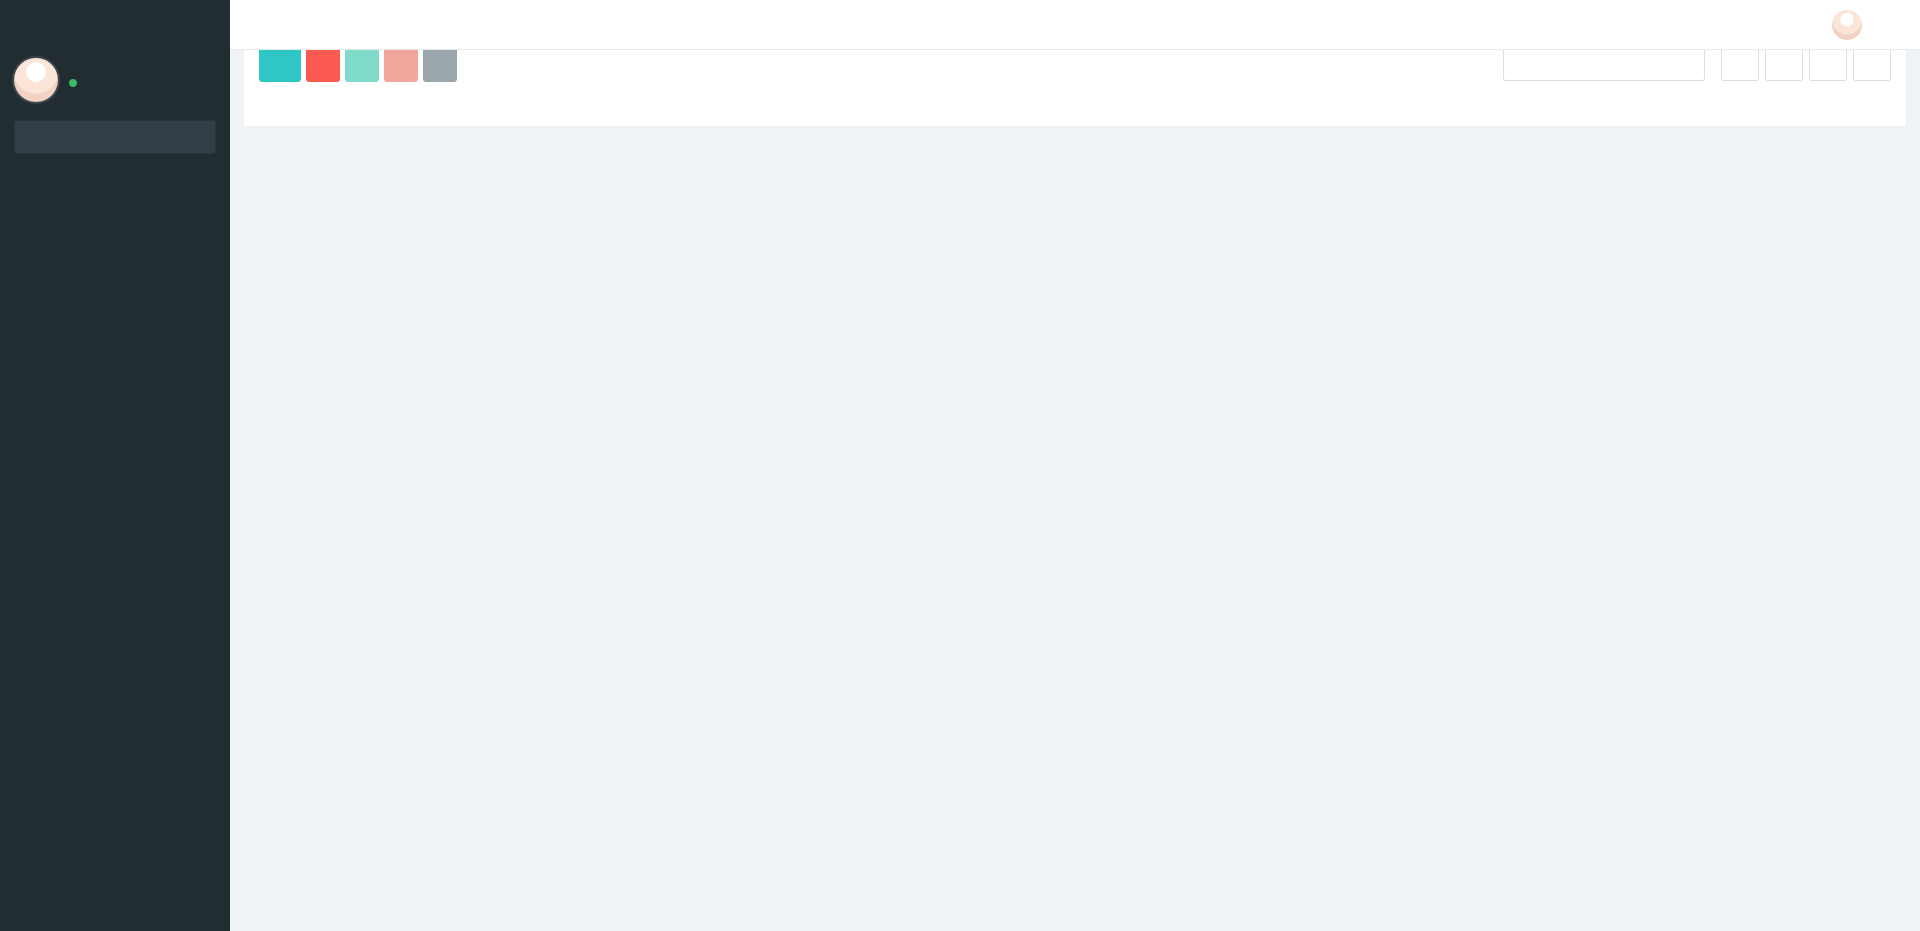 The height and width of the screenshot is (931, 1920). I want to click on topbar-right, so click(1810, 24).